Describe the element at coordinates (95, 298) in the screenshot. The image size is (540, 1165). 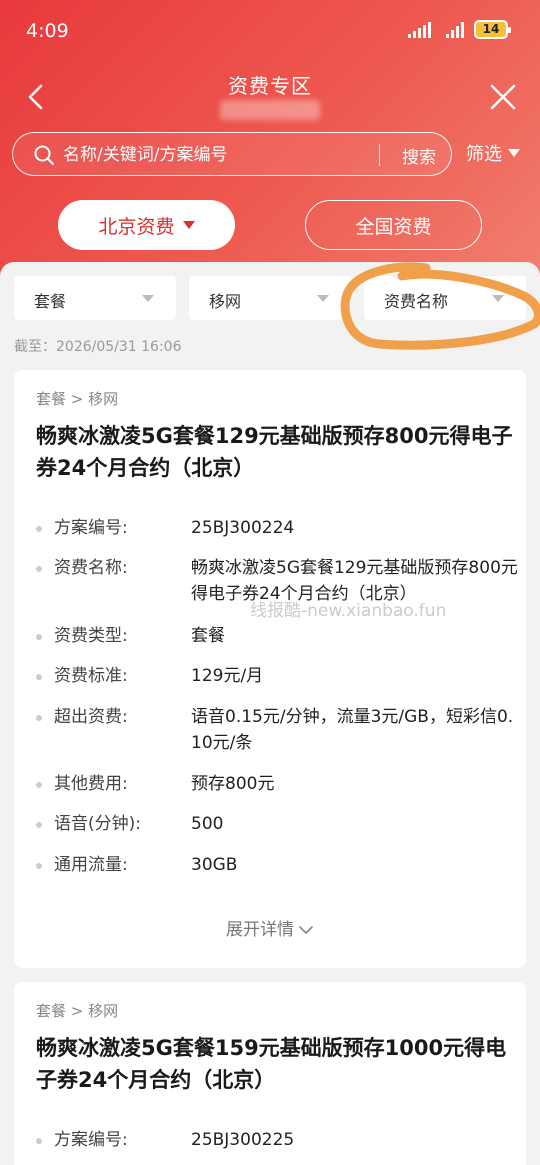
I see `filter-dropdown-category: 套餐` at that location.